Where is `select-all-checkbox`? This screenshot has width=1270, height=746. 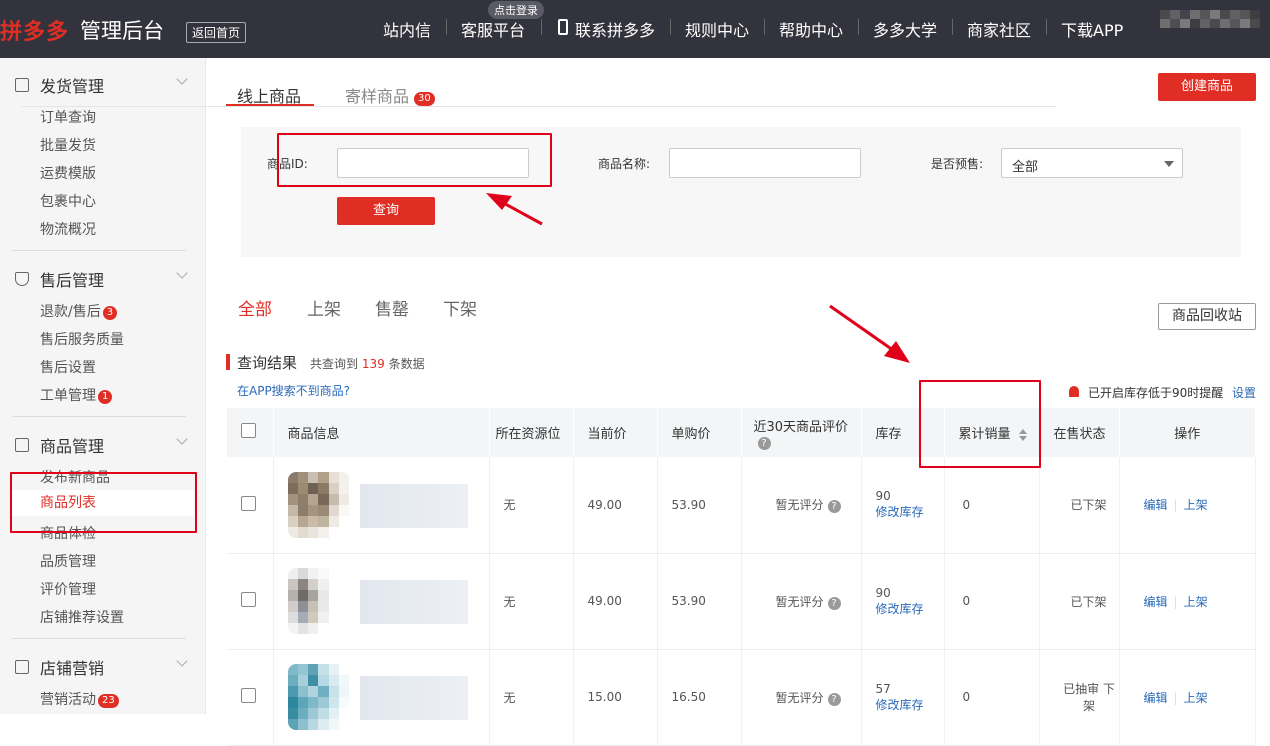 select-all-checkbox is located at coordinates (248, 430).